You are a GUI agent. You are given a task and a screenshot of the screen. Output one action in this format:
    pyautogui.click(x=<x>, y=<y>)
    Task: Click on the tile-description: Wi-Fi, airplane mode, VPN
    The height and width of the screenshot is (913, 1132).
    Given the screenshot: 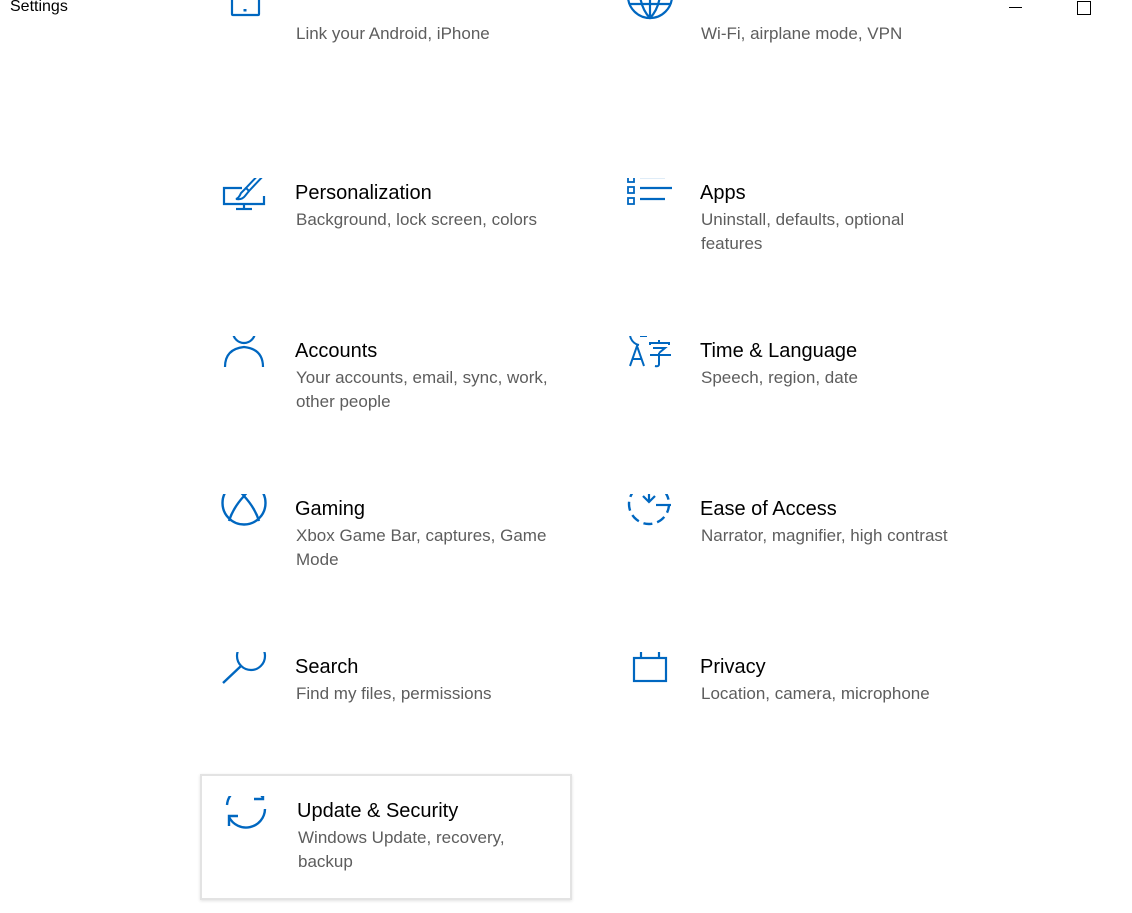 What is the action you would take?
    pyautogui.click(x=802, y=33)
    